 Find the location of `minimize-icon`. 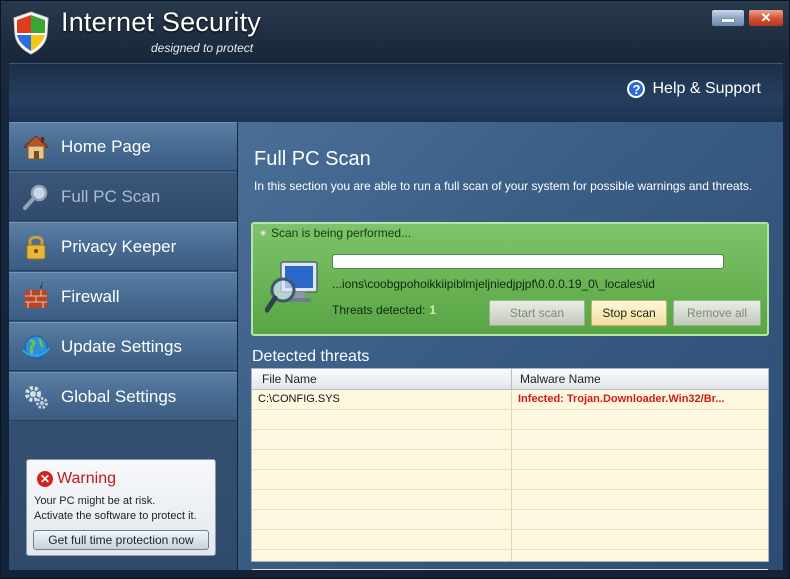

minimize-icon is located at coordinates (728, 20).